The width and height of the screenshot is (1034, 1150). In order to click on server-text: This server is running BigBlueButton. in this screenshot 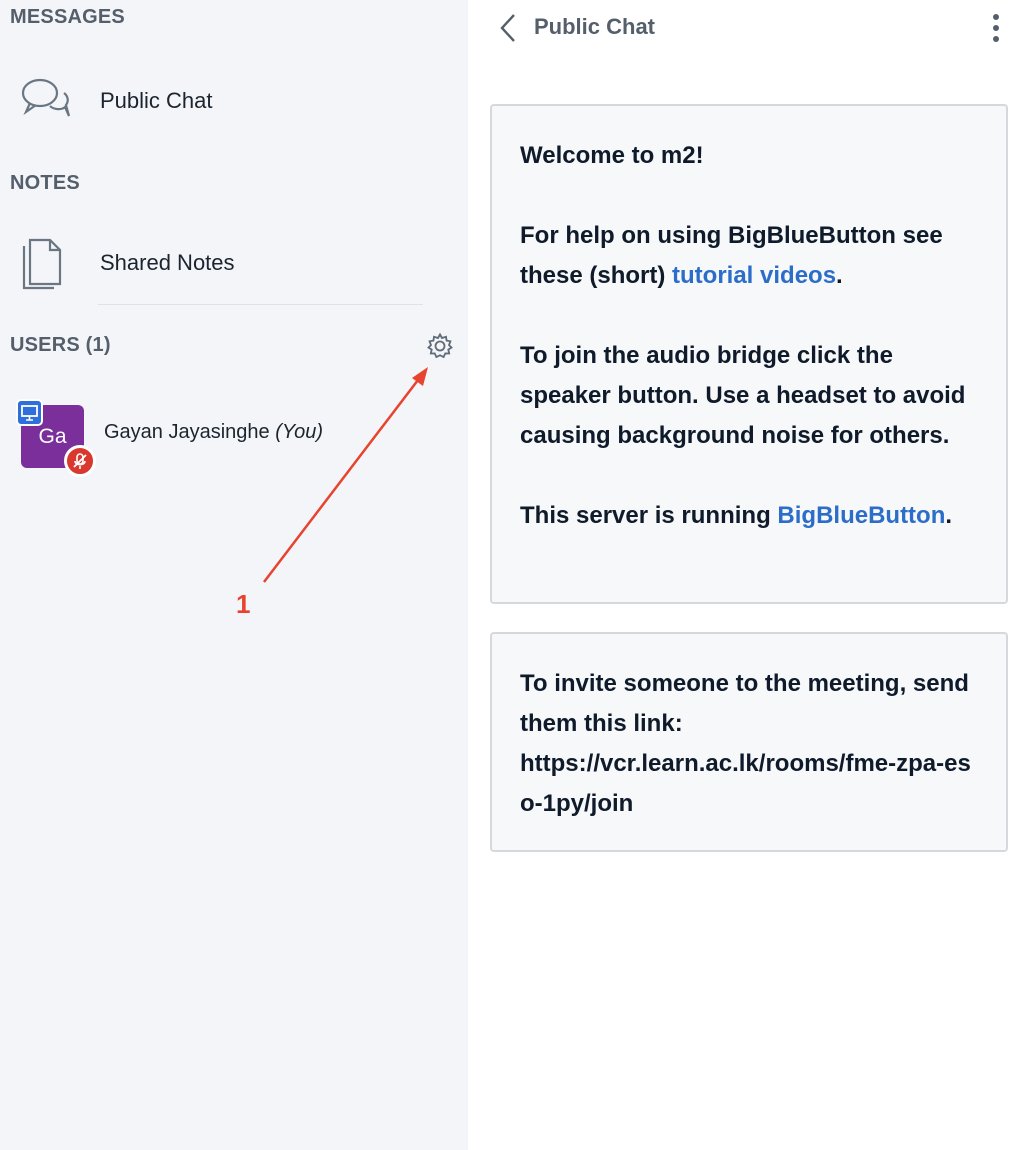, I will do `click(749, 516)`.